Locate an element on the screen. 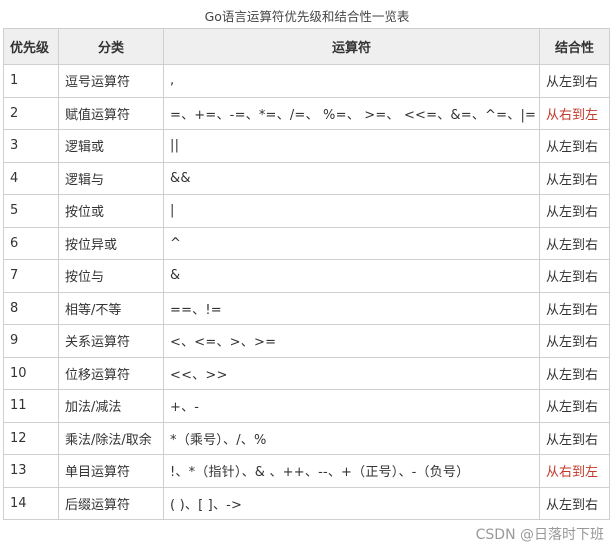 The height and width of the screenshot is (549, 614). table-caption: Go语言运算符优先级和结合性一览表 is located at coordinates (307, 16).